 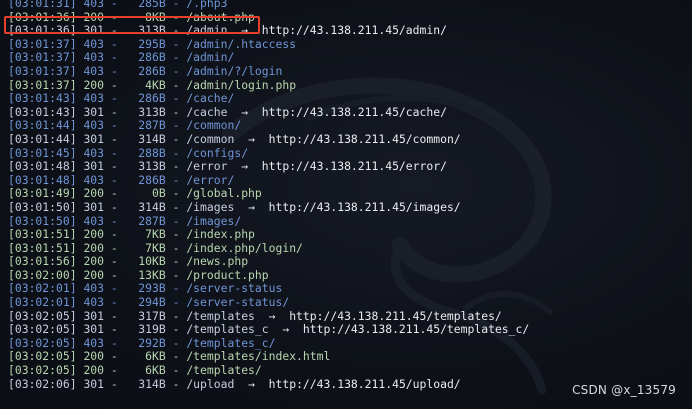 I want to click on log-size: 319B, so click(x=148, y=329).